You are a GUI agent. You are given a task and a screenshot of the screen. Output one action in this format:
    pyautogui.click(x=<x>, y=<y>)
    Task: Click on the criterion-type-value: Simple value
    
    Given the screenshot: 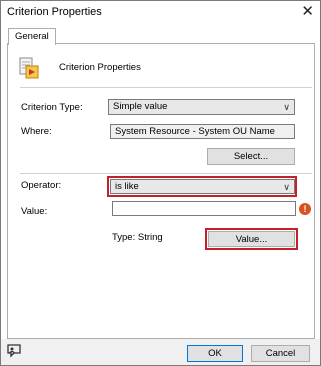 What is the action you would take?
    pyautogui.click(x=140, y=106)
    